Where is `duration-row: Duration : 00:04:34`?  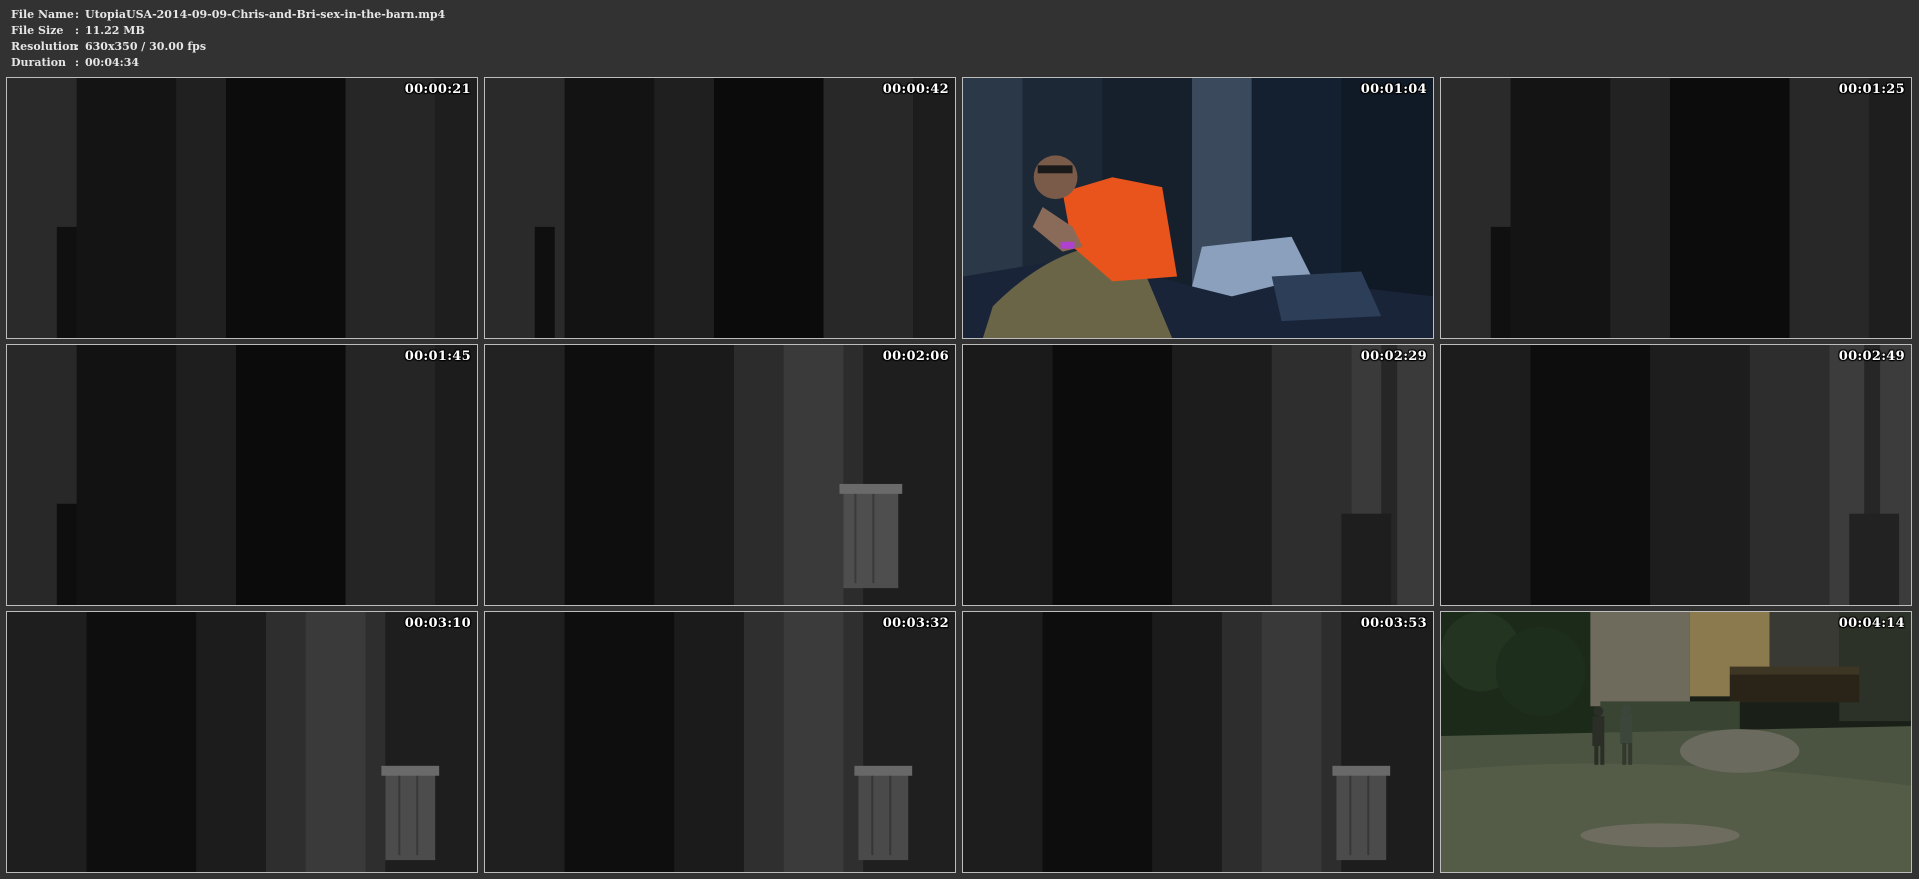
duration-row: Duration : 00:04:34 is located at coordinates (228, 63).